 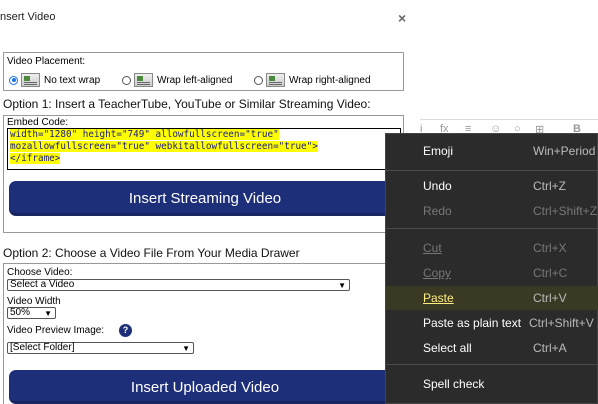 What do you see at coordinates (125, 330) in the screenshot?
I see `help-icon: ?` at bounding box center [125, 330].